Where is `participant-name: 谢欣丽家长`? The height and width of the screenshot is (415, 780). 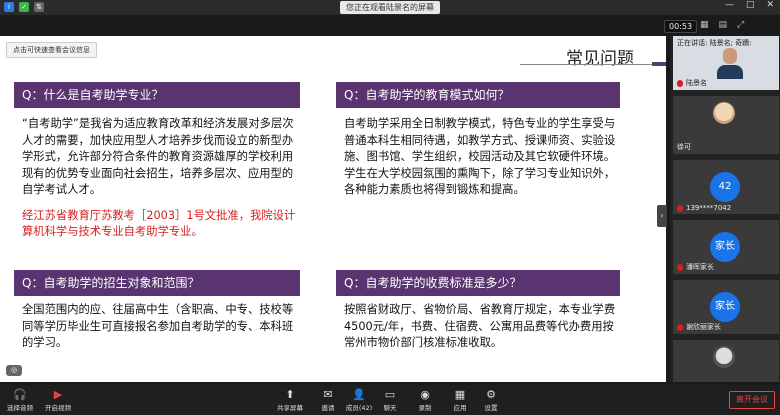 participant-name: 谢欣丽家长 is located at coordinates (699, 327).